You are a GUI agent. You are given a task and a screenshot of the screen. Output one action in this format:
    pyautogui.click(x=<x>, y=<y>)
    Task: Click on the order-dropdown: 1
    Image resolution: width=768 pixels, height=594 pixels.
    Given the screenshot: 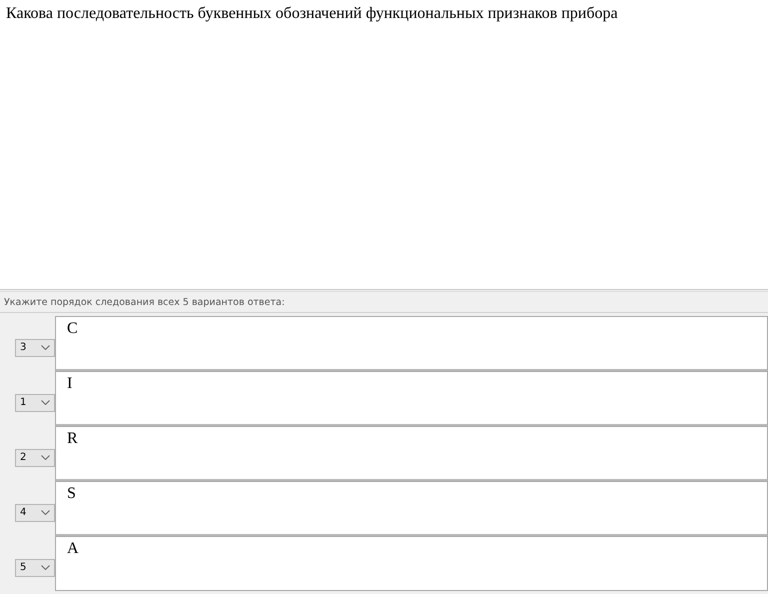 What is the action you would take?
    pyautogui.click(x=35, y=403)
    